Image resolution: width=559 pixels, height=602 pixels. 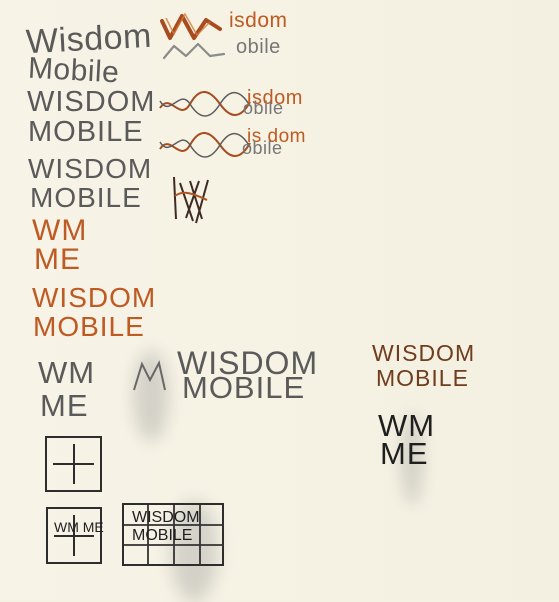 What do you see at coordinates (67, 372) in the screenshot?
I see `sketch-text-wm-2: WM` at bounding box center [67, 372].